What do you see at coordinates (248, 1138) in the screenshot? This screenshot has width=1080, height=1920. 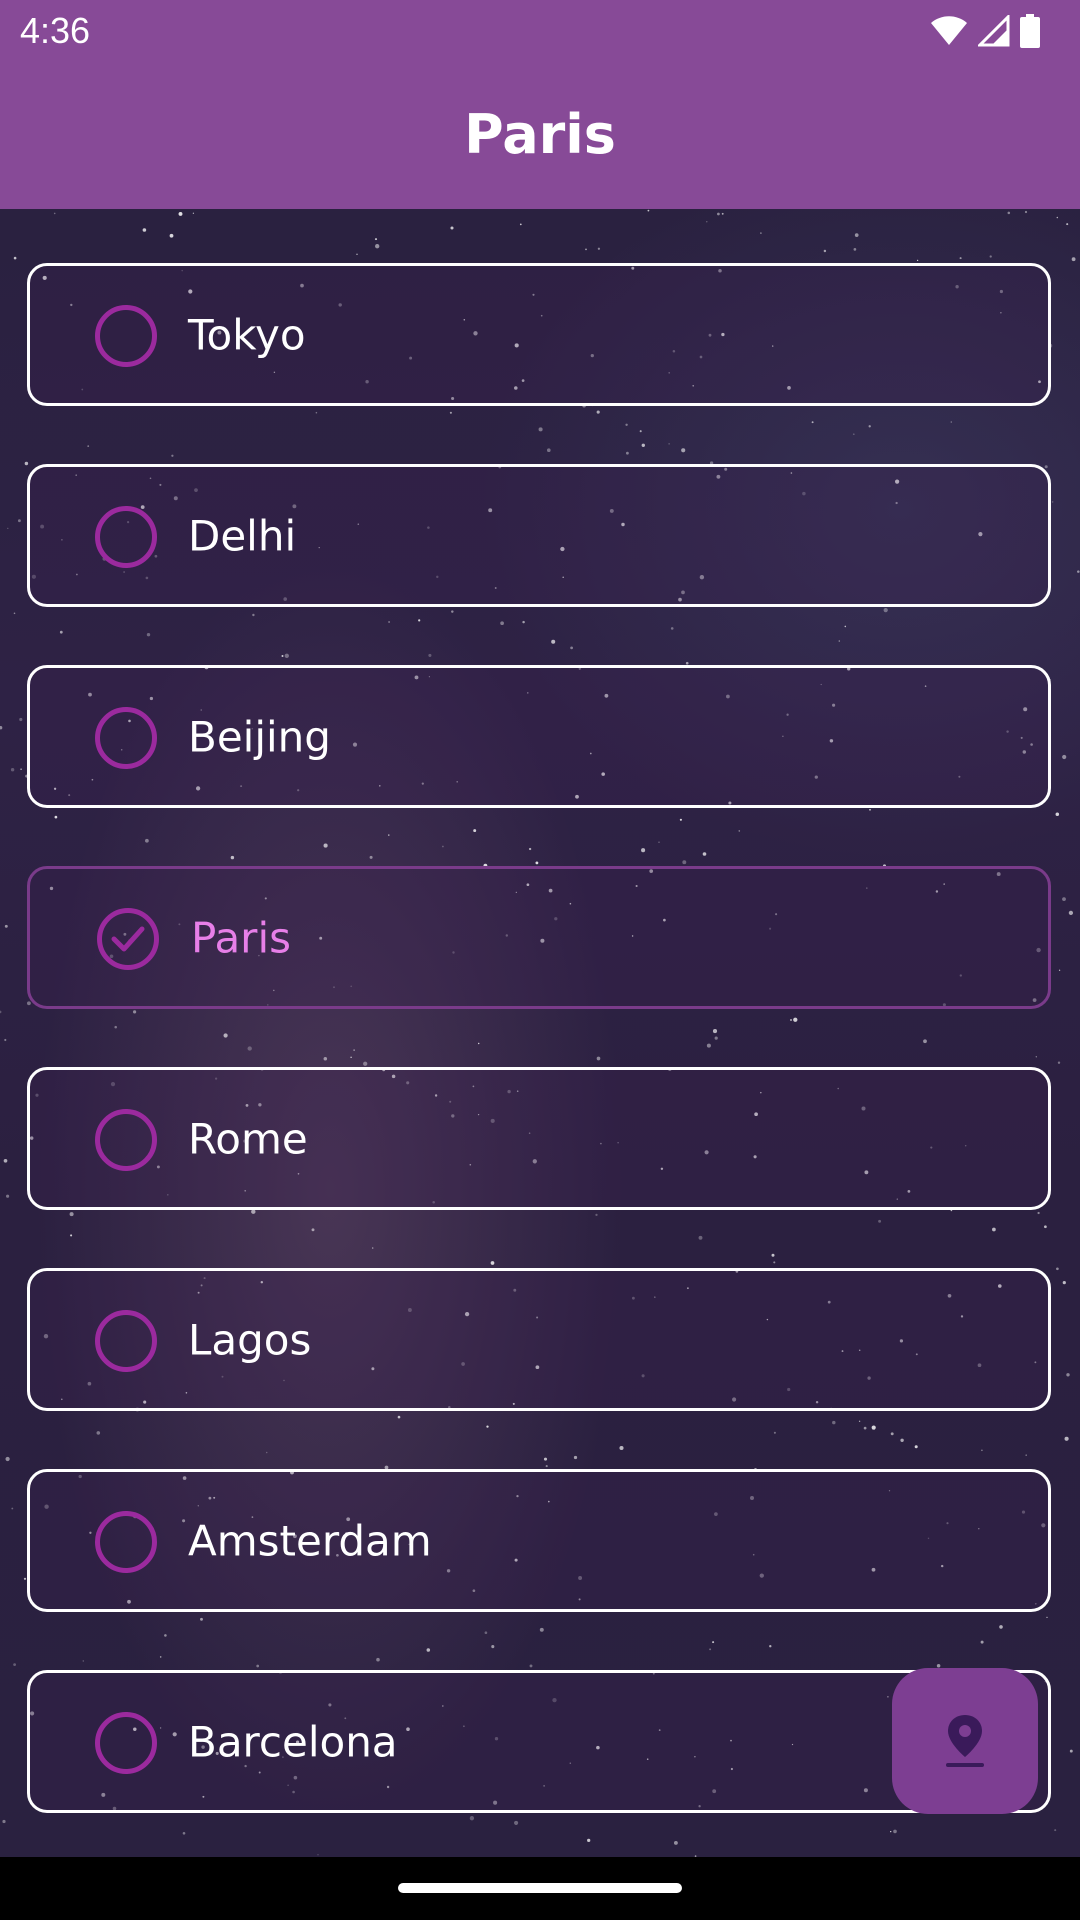 I see `city-label: Rome` at bounding box center [248, 1138].